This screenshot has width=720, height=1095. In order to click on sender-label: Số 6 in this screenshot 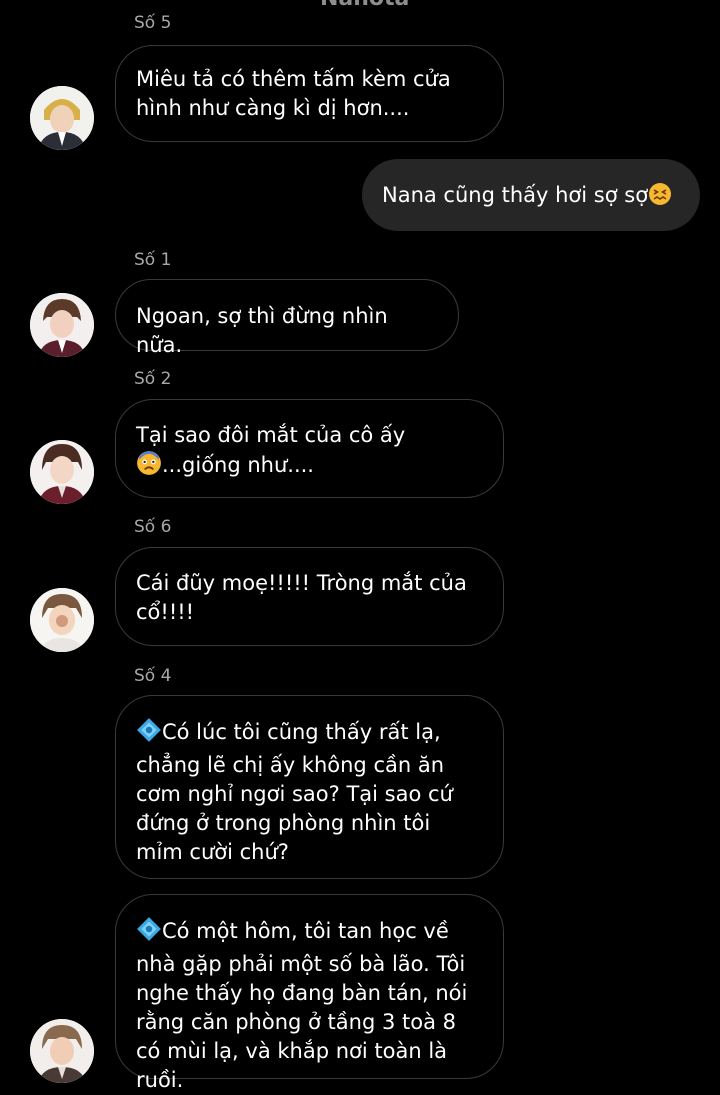, I will do `click(153, 527)`.